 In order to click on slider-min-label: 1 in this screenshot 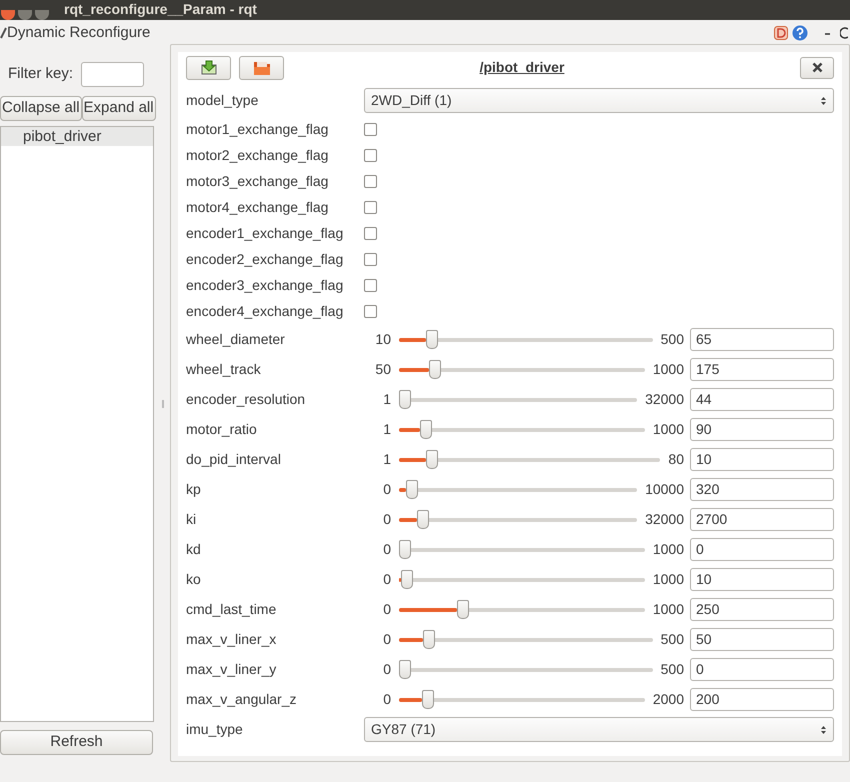, I will do `click(386, 459)`.